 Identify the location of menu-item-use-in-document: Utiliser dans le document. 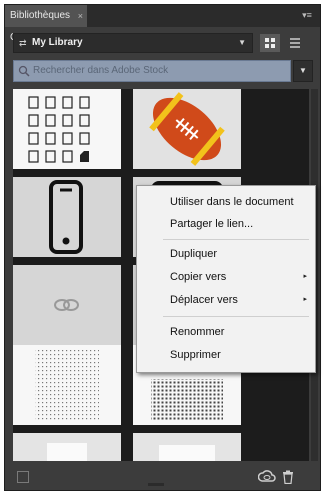
(226, 202).